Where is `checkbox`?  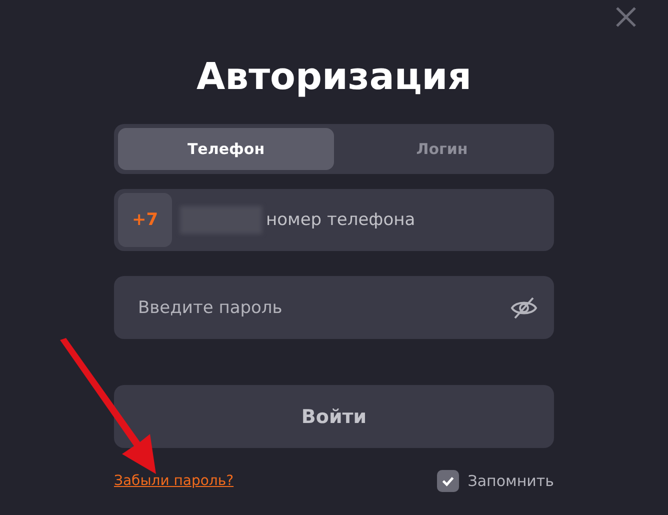
checkbox is located at coordinates (447, 481).